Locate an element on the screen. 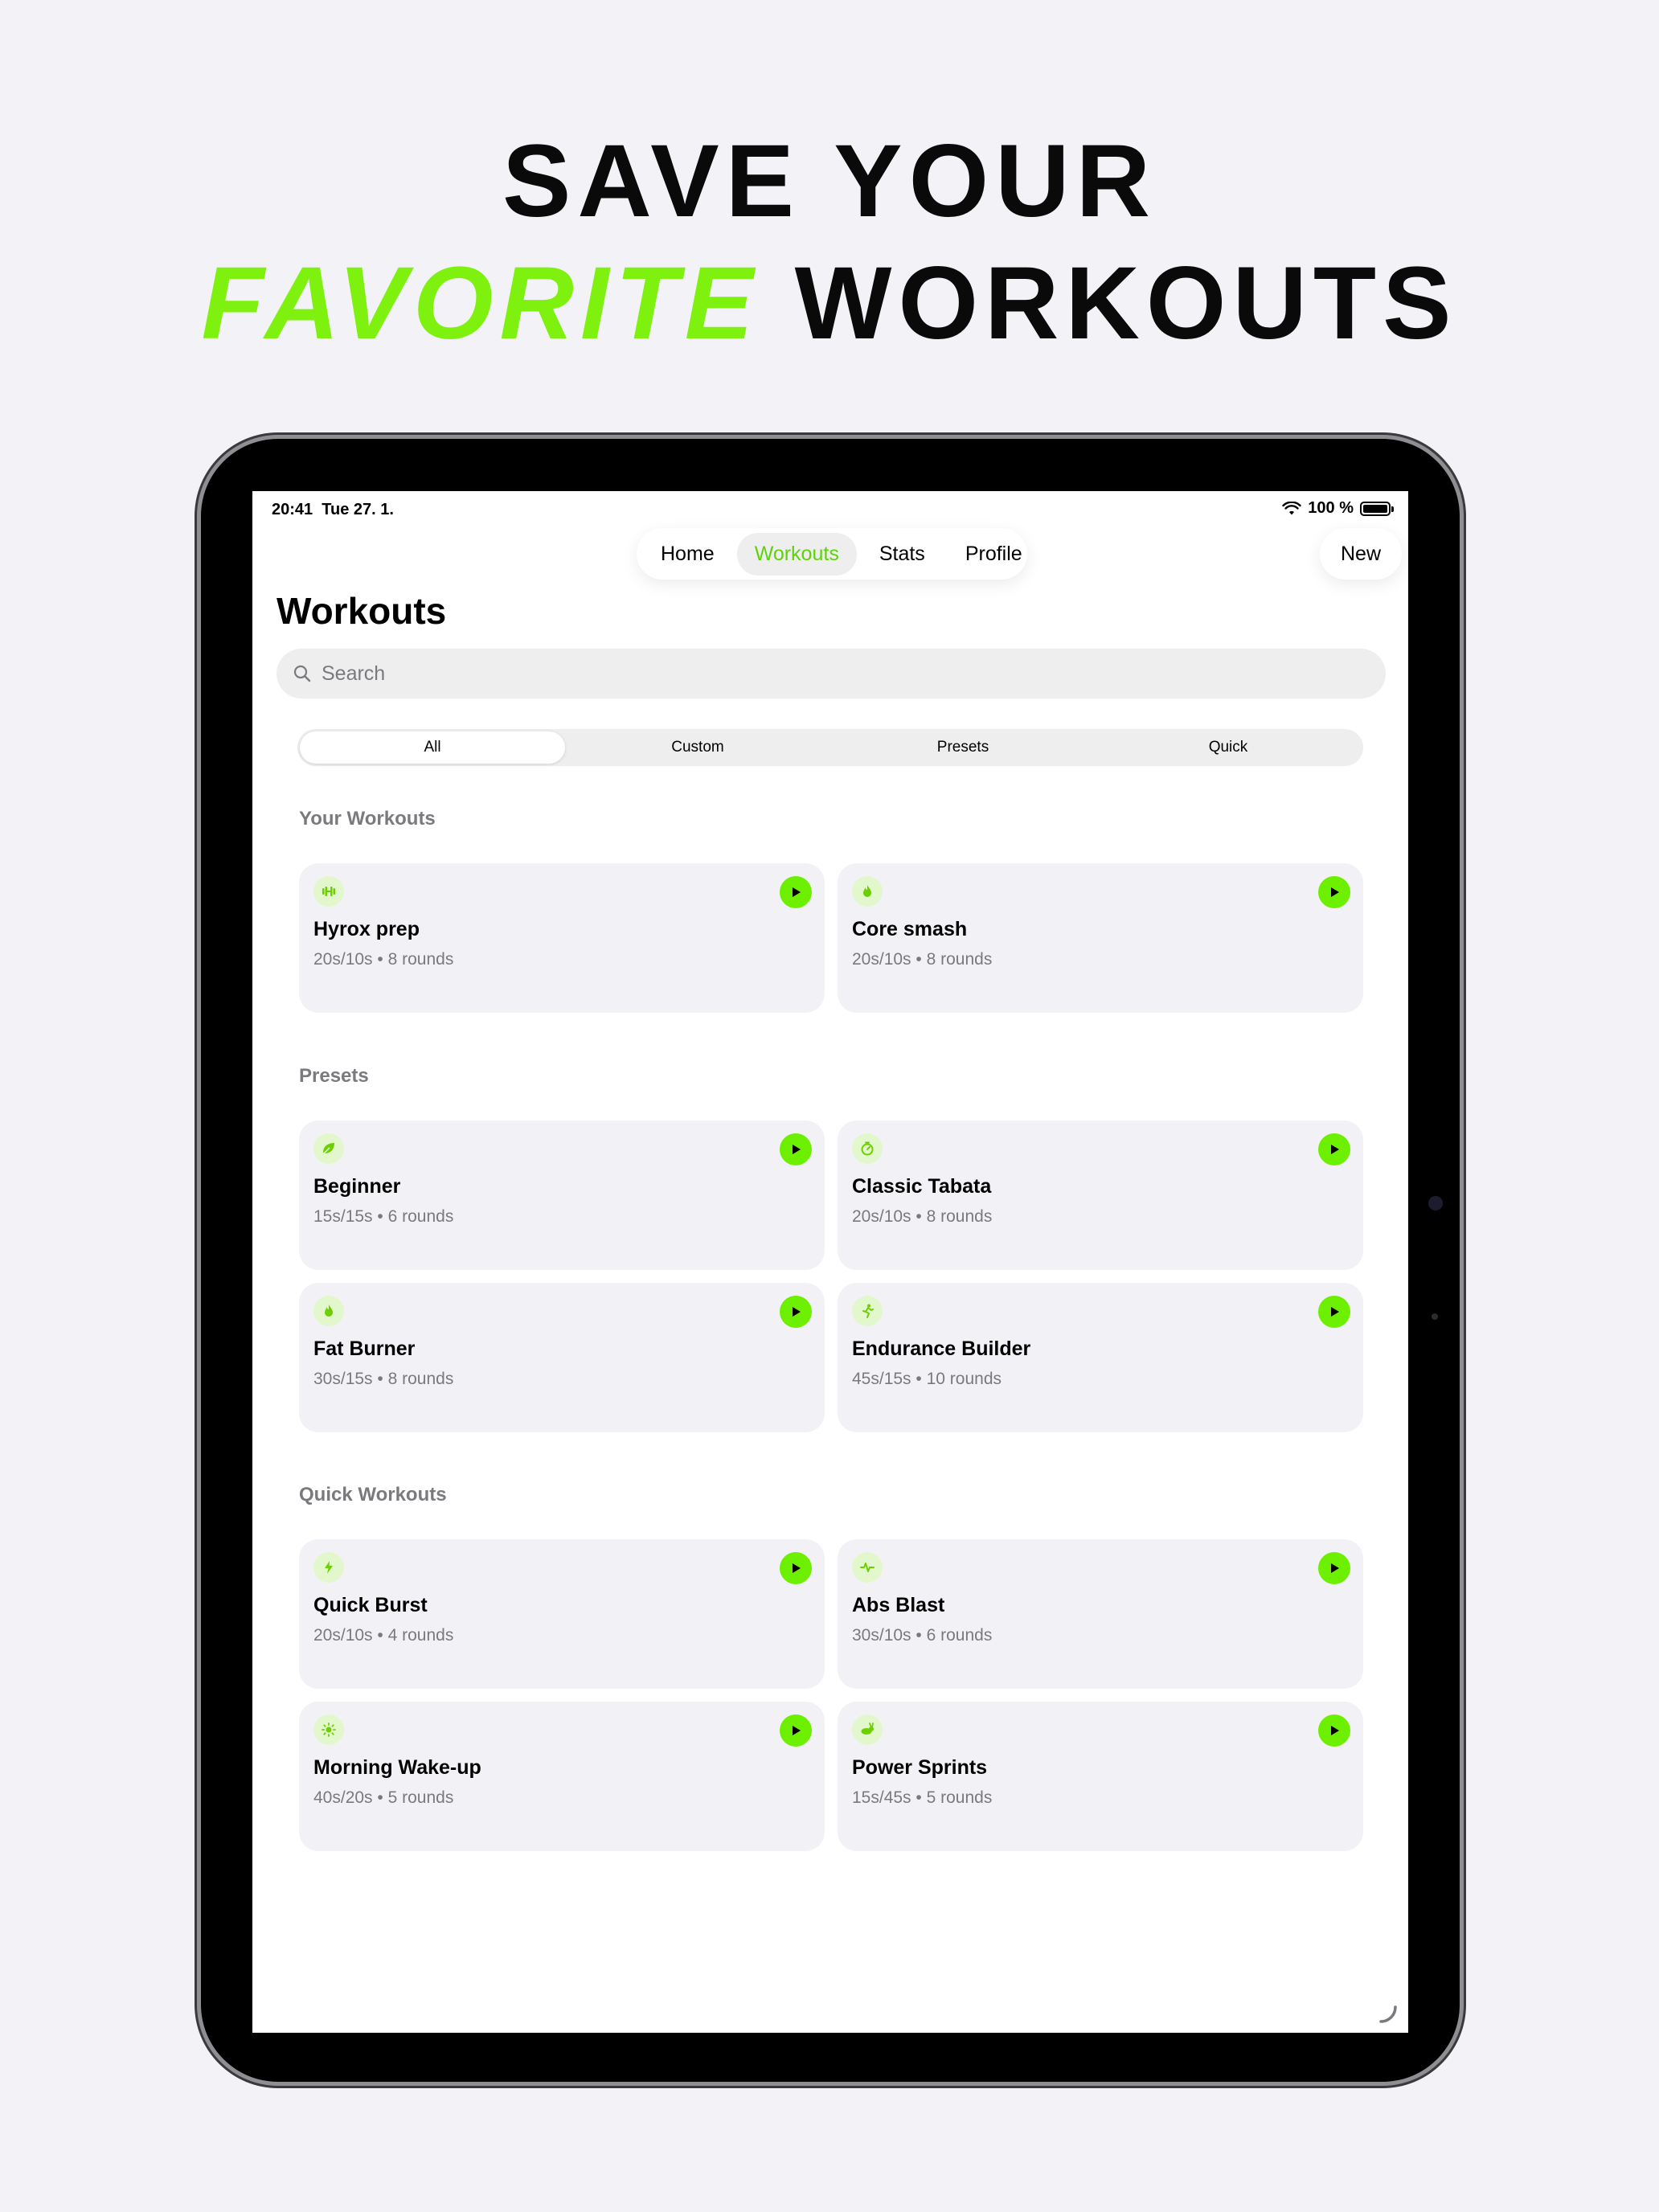 The image size is (1659, 2212). status-date: Tue 27. 1. is located at coordinates (358, 509).